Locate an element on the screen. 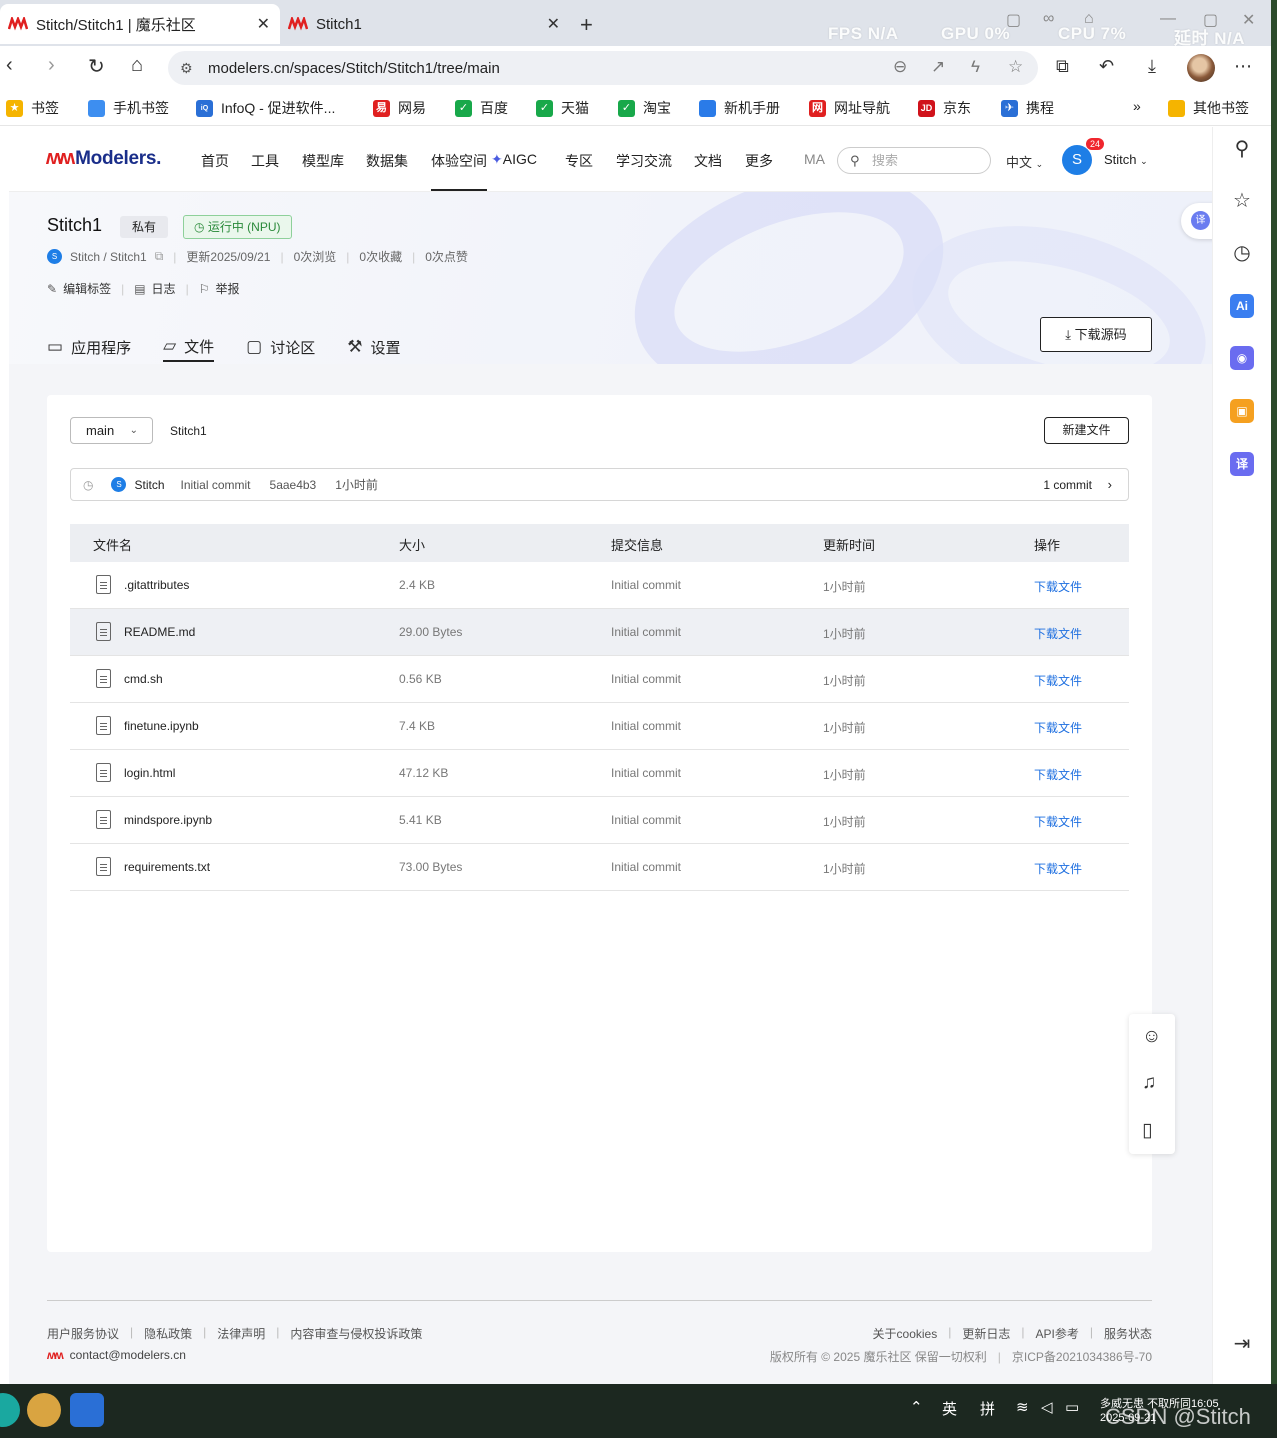 This screenshot has height=1438, width=1277. nav-ma: MA is located at coordinates (814, 159).